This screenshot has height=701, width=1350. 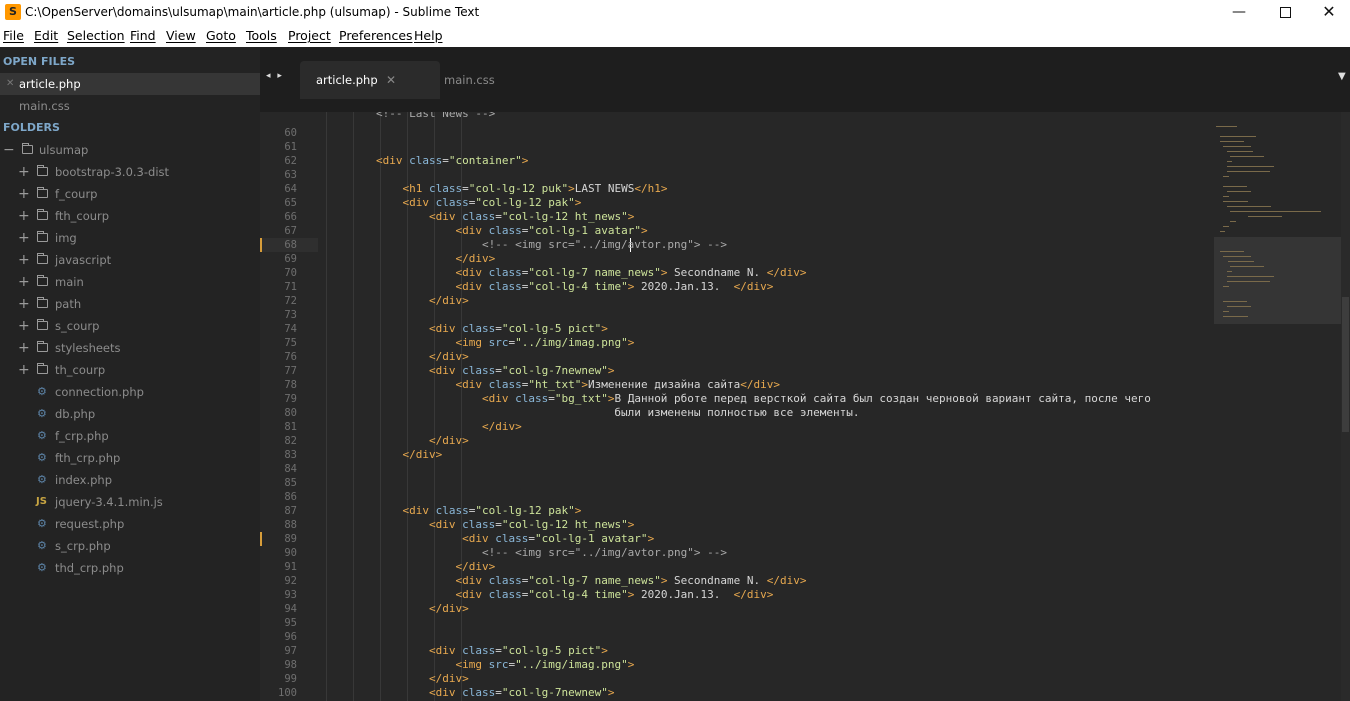 I want to click on tab-article-php: article.php ✕, so click(x=370, y=80).